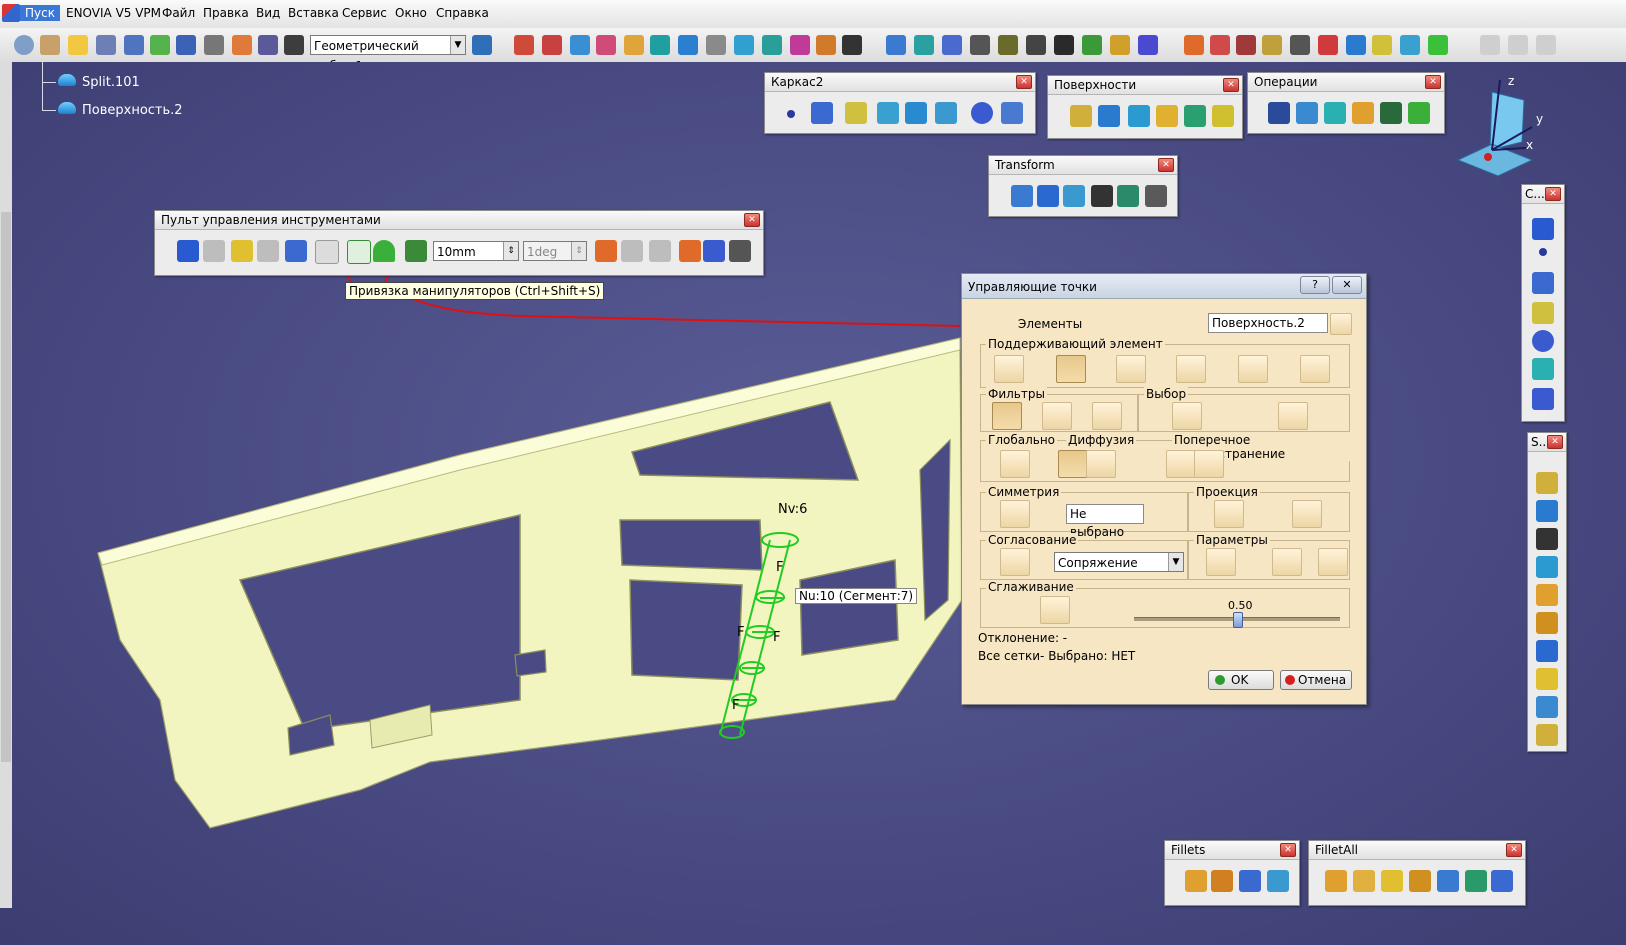 This screenshot has height=945, width=1626. I want to click on tree-item-surface2: Поверхность.2, so click(132, 110).